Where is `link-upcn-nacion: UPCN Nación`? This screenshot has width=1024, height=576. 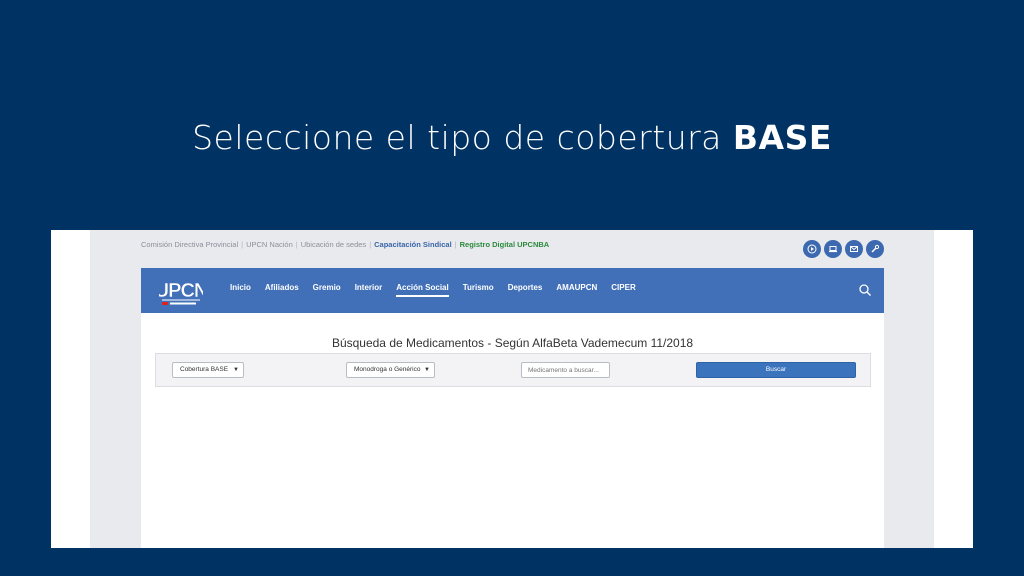 link-upcn-nacion: UPCN Nación is located at coordinates (269, 244).